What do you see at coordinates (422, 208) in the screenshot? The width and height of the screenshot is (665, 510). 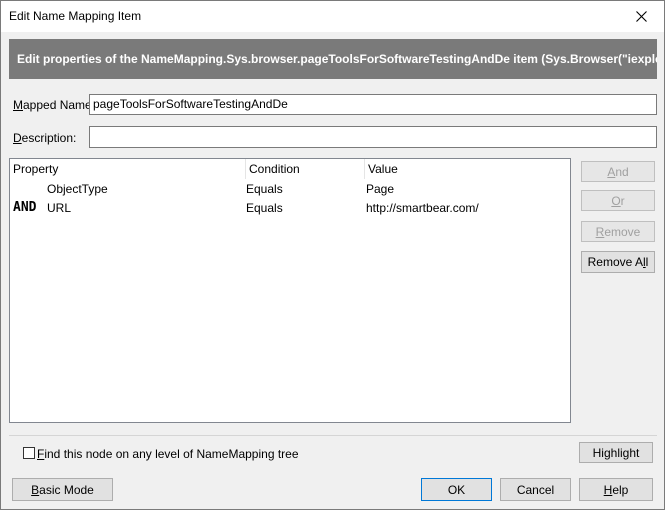 I see `row-value: http://smartbear.com/` at bounding box center [422, 208].